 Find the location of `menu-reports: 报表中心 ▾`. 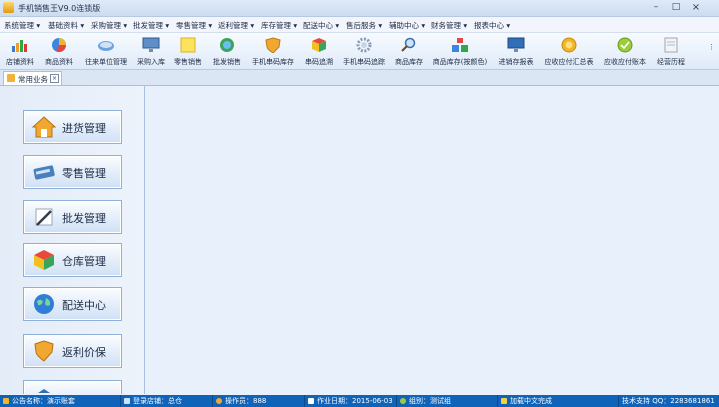

menu-reports: 报表中心 ▾ is located at coordinates (492, 25).